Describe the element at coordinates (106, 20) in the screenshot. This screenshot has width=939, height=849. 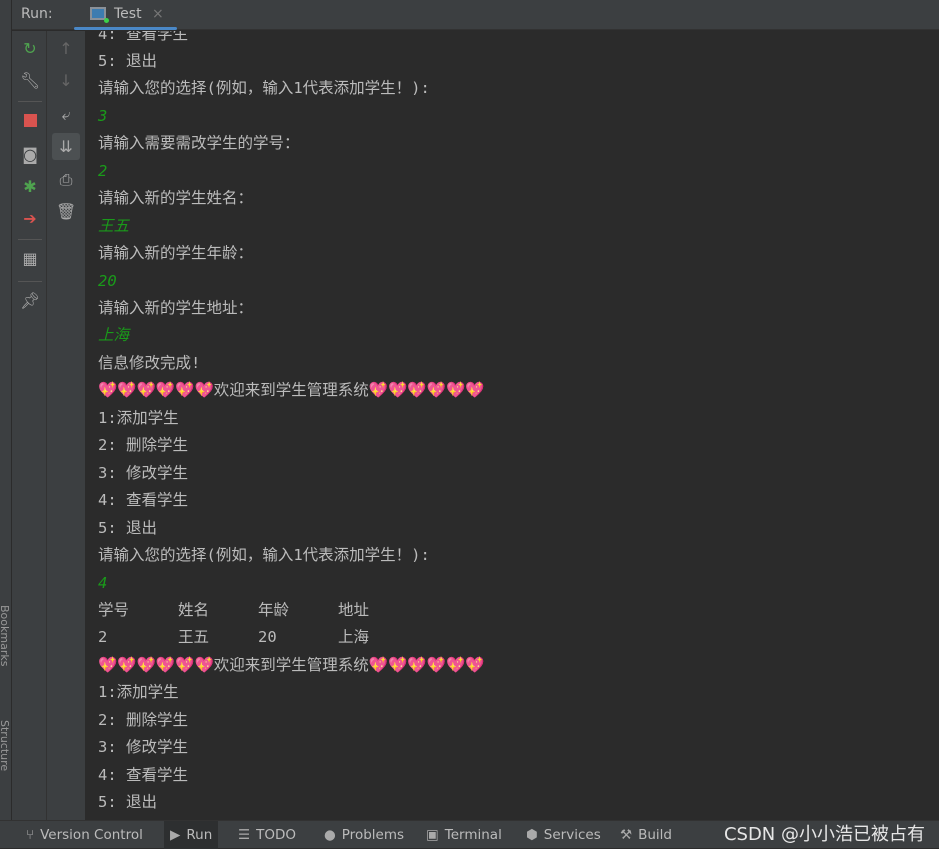
I see `running-indicator-icon` at that location.